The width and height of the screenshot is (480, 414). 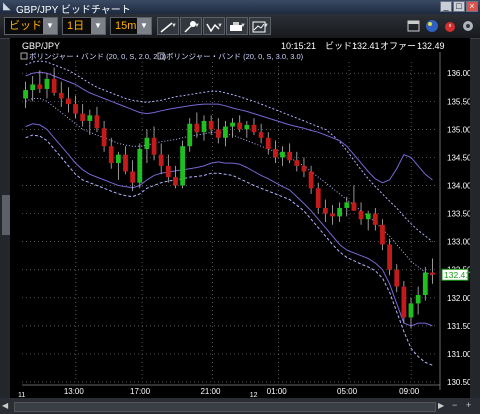 I want to click on y-tick-label: 133.50, so click(x=458, y=214).